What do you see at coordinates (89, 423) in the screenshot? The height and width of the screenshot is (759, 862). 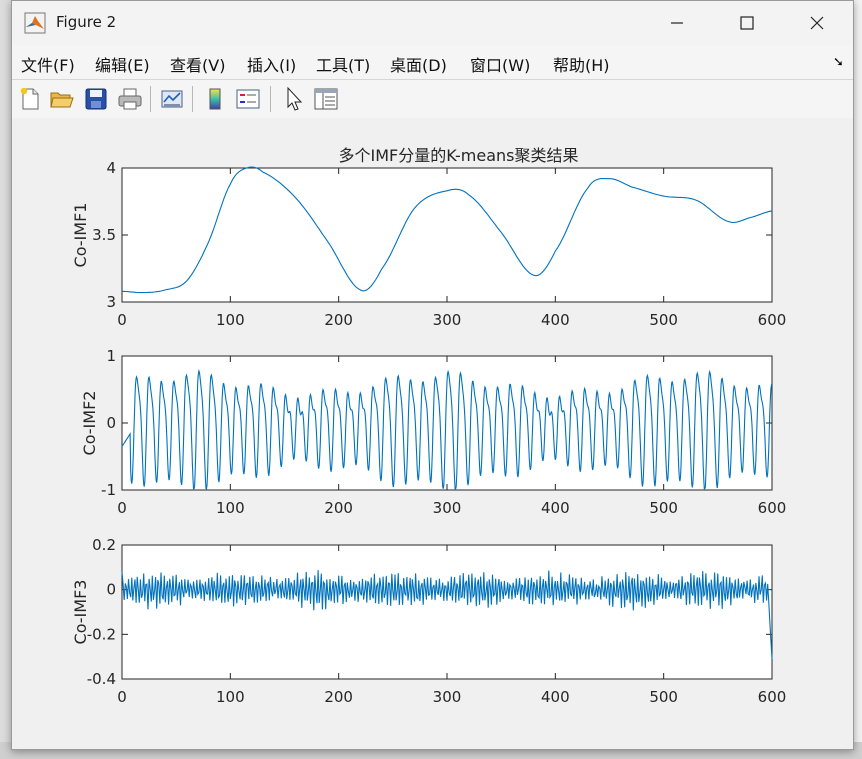 I see `y-axis-label: Co-IMF2` at bounding box center [89, 423].